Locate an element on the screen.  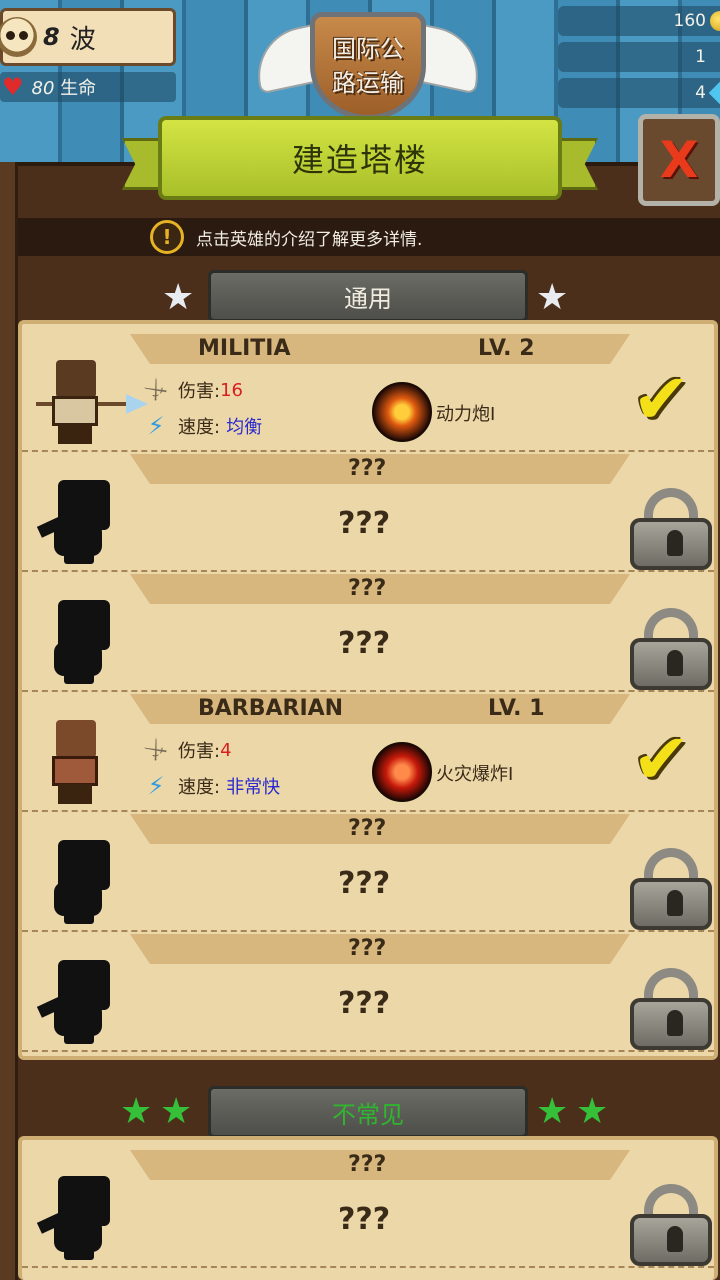
gold-value: 160 is located at coordinates (689, 21).